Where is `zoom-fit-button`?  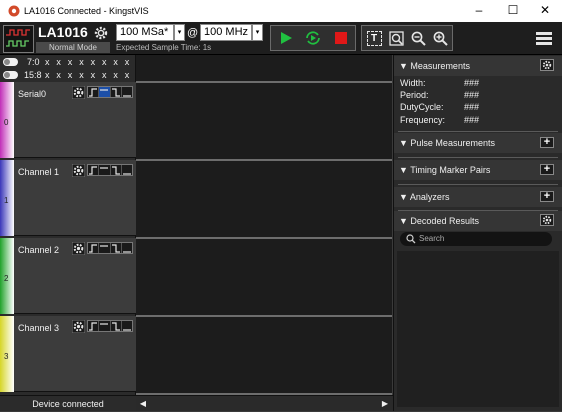 zoom-fit-button is located at coordinates (396, 38).